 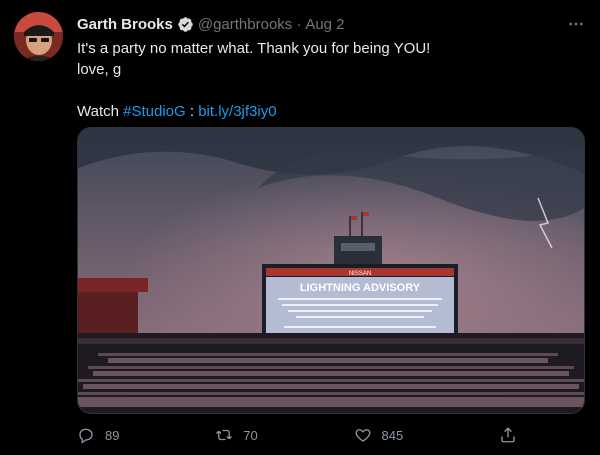 I want to click on tweet-header: Garth Brooks @garthbrooks · Aug 2, so click(x=211, y=24).